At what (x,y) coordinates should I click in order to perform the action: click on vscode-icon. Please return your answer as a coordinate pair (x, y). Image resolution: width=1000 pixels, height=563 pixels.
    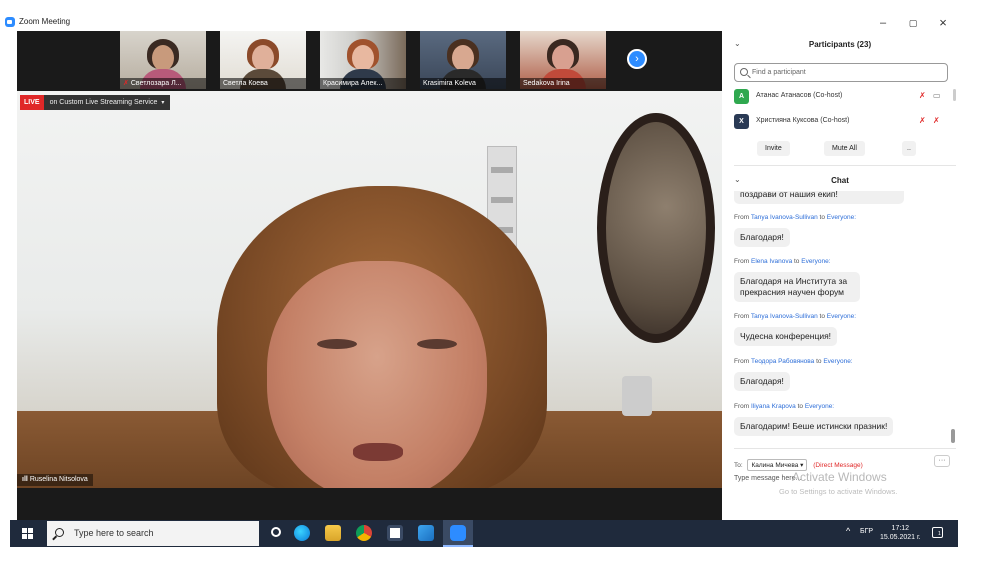
    Looking at the image, I should click on (426, 533).